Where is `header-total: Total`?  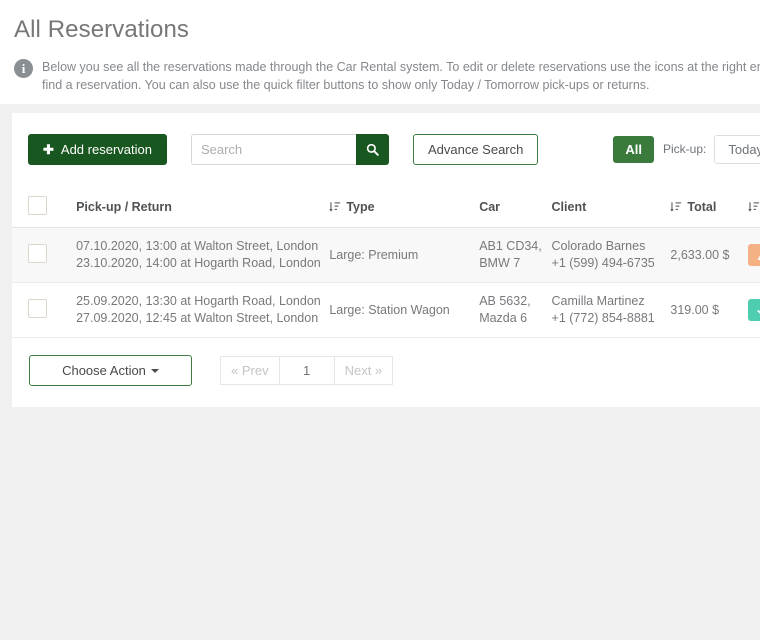 header-total: Total is located at coordinates (709, 208).